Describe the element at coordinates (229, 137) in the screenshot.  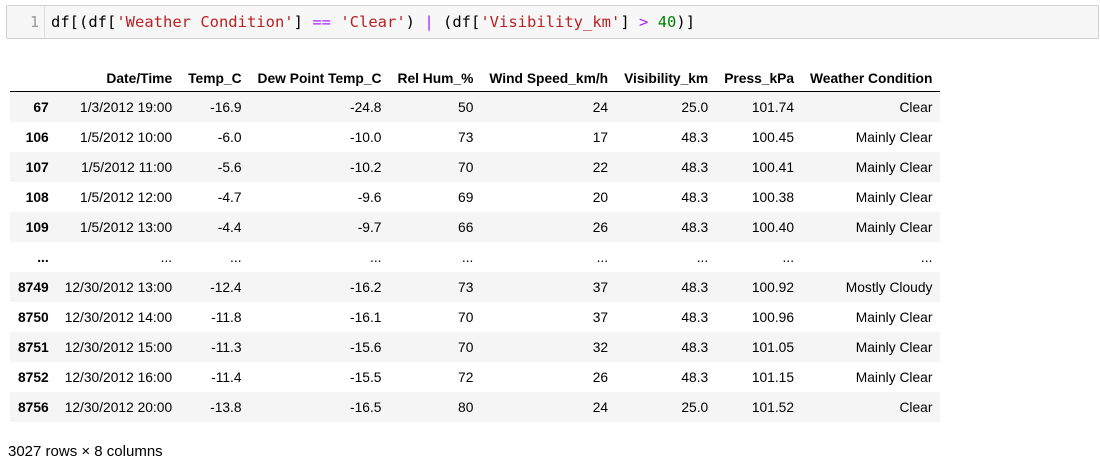
I see `table-cell: -6.0` at that location.